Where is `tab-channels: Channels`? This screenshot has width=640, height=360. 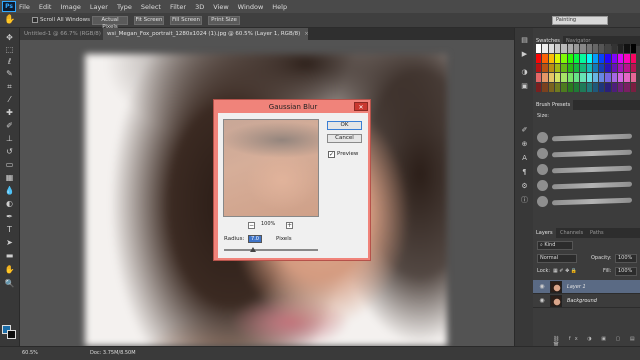
tab-channels: Channels is located at coordinates (571, 233).